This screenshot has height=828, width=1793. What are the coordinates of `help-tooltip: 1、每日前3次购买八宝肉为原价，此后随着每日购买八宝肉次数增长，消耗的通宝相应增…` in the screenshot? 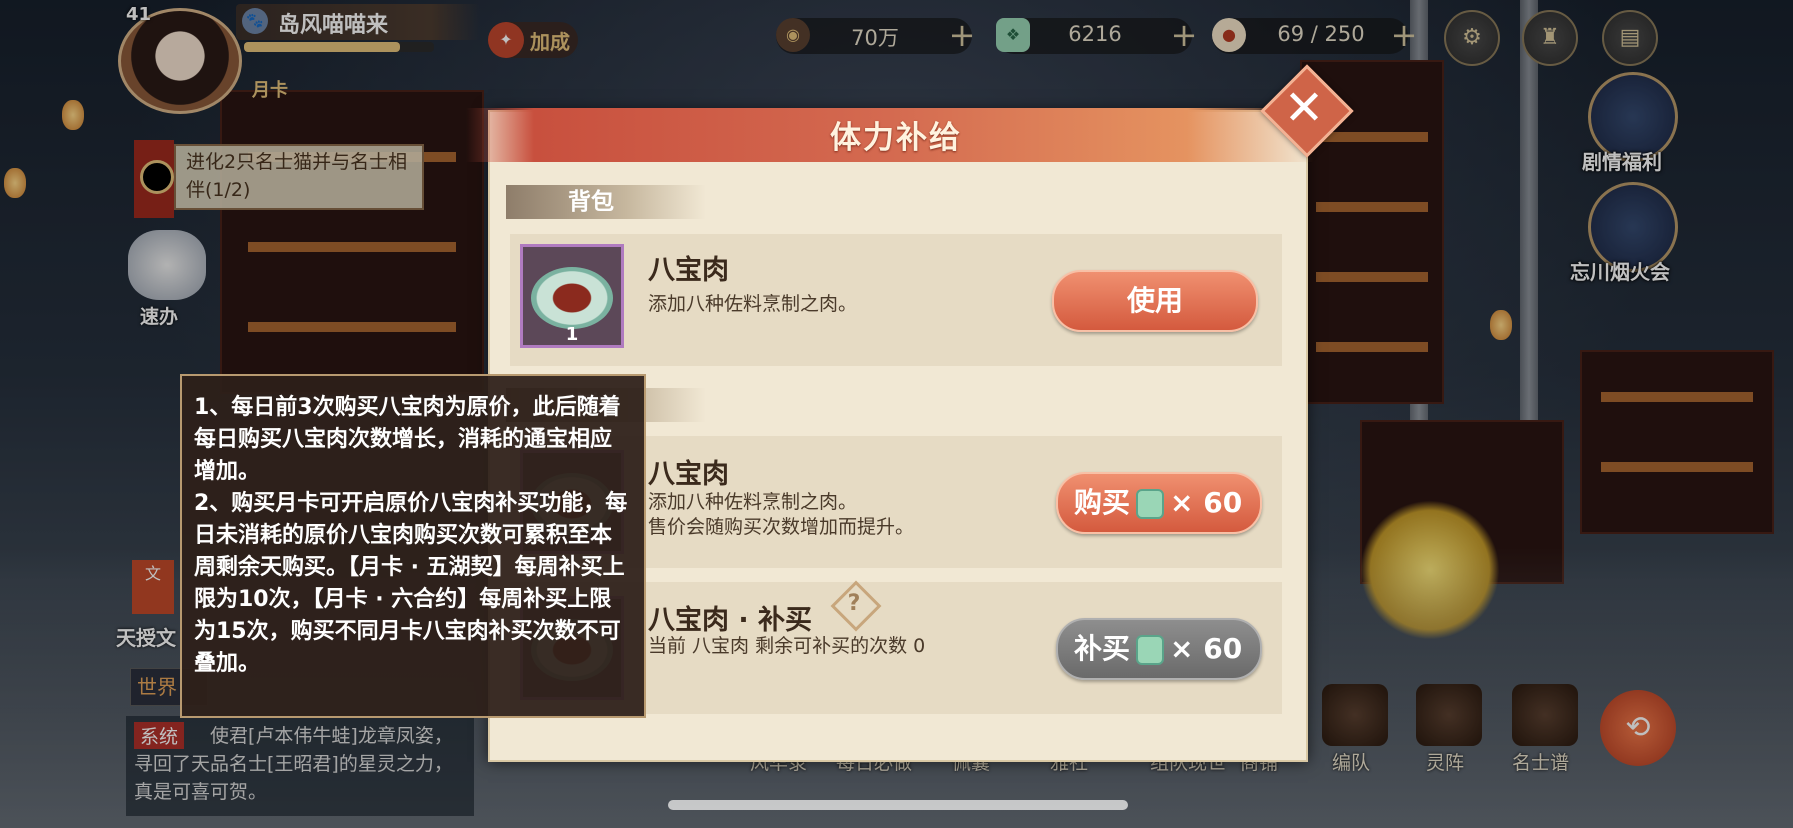 It's located at (413, 546).